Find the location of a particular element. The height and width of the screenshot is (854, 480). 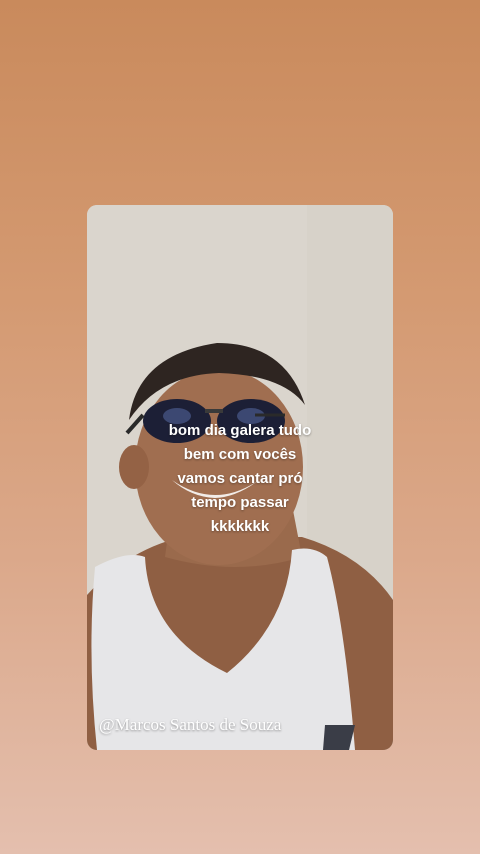

caption-line: kkkkkkk is located at coordinates (240, 526).